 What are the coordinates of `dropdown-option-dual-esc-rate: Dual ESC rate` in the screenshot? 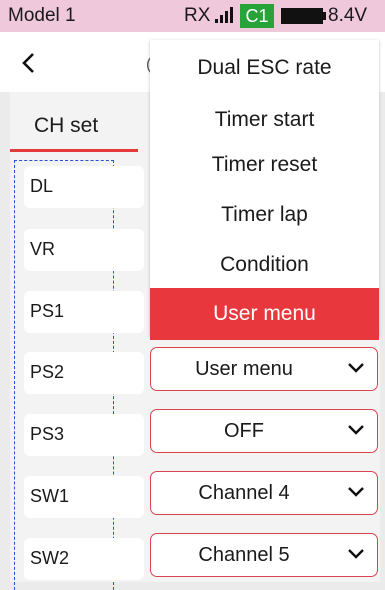 It's located at (264, 68).